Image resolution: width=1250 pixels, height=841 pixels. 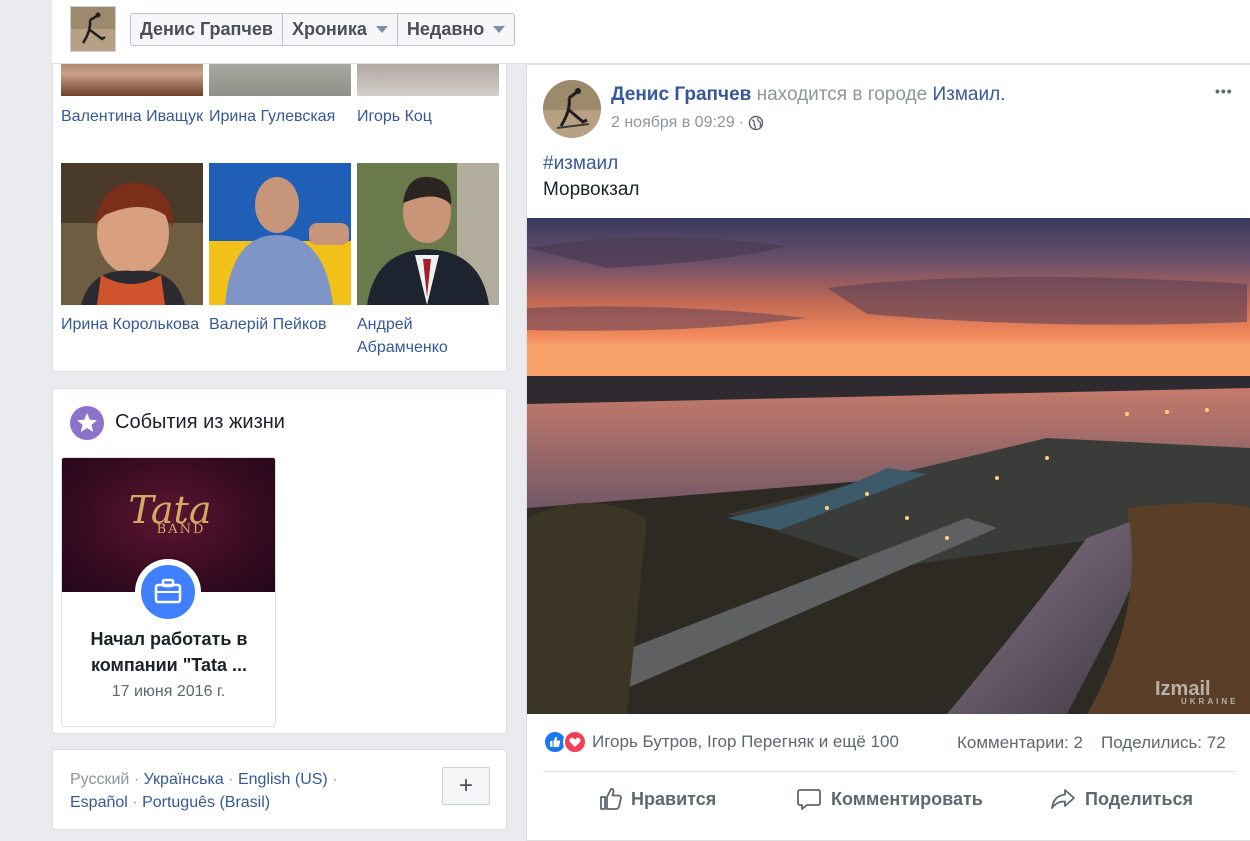 I want to click on share-arrow-icon, so click(x=1063, y=799).